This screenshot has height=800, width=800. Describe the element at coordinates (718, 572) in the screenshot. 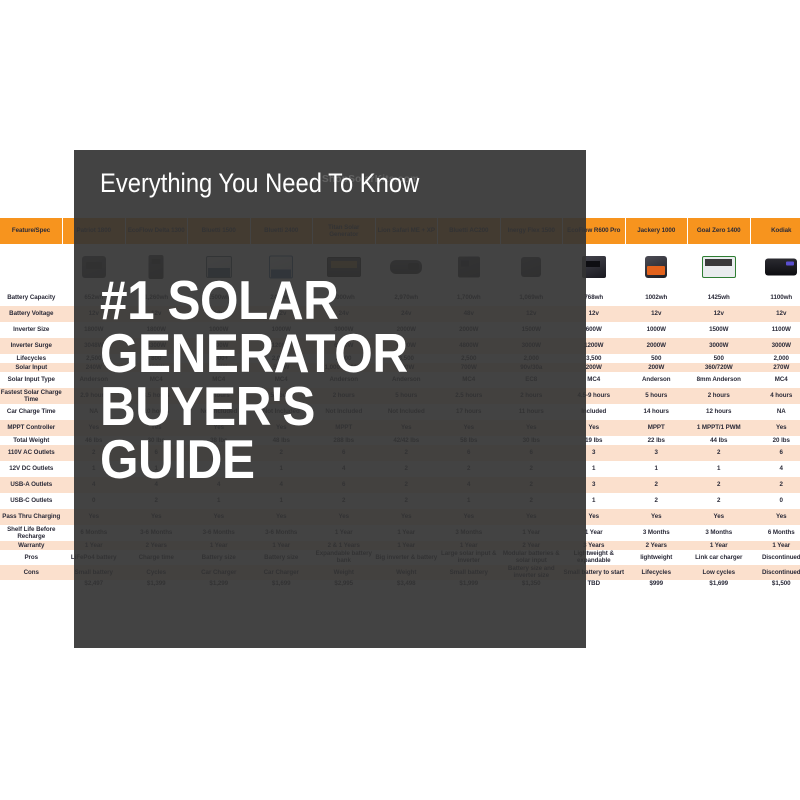

I see `spec-cell: Low cycles` at that location.